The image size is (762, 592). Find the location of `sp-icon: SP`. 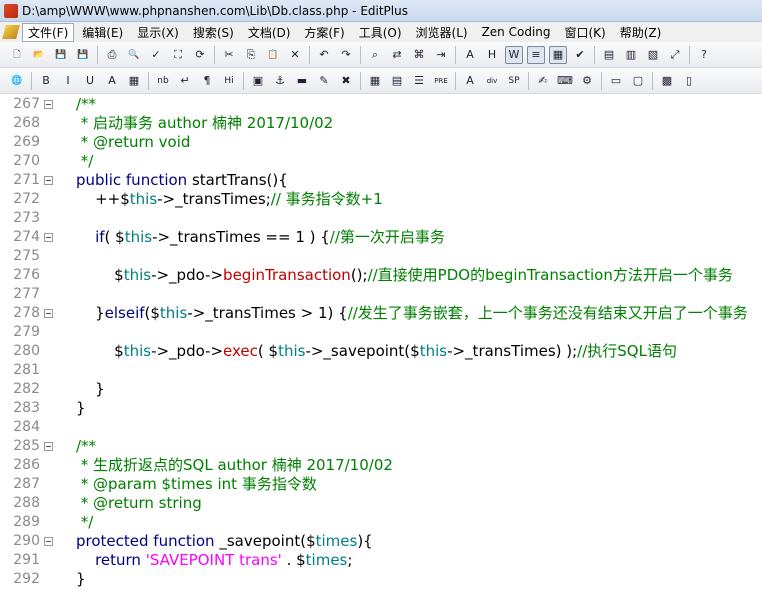

sp-icon: SP is located at coordinates (514, 81).